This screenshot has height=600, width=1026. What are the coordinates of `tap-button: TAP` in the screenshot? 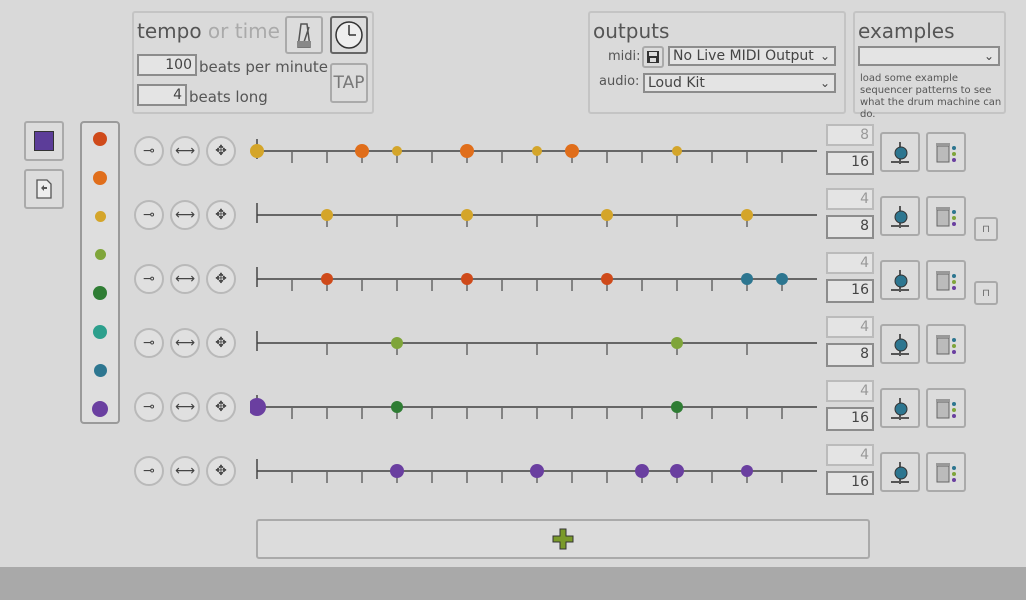 It's located at (349, 83).